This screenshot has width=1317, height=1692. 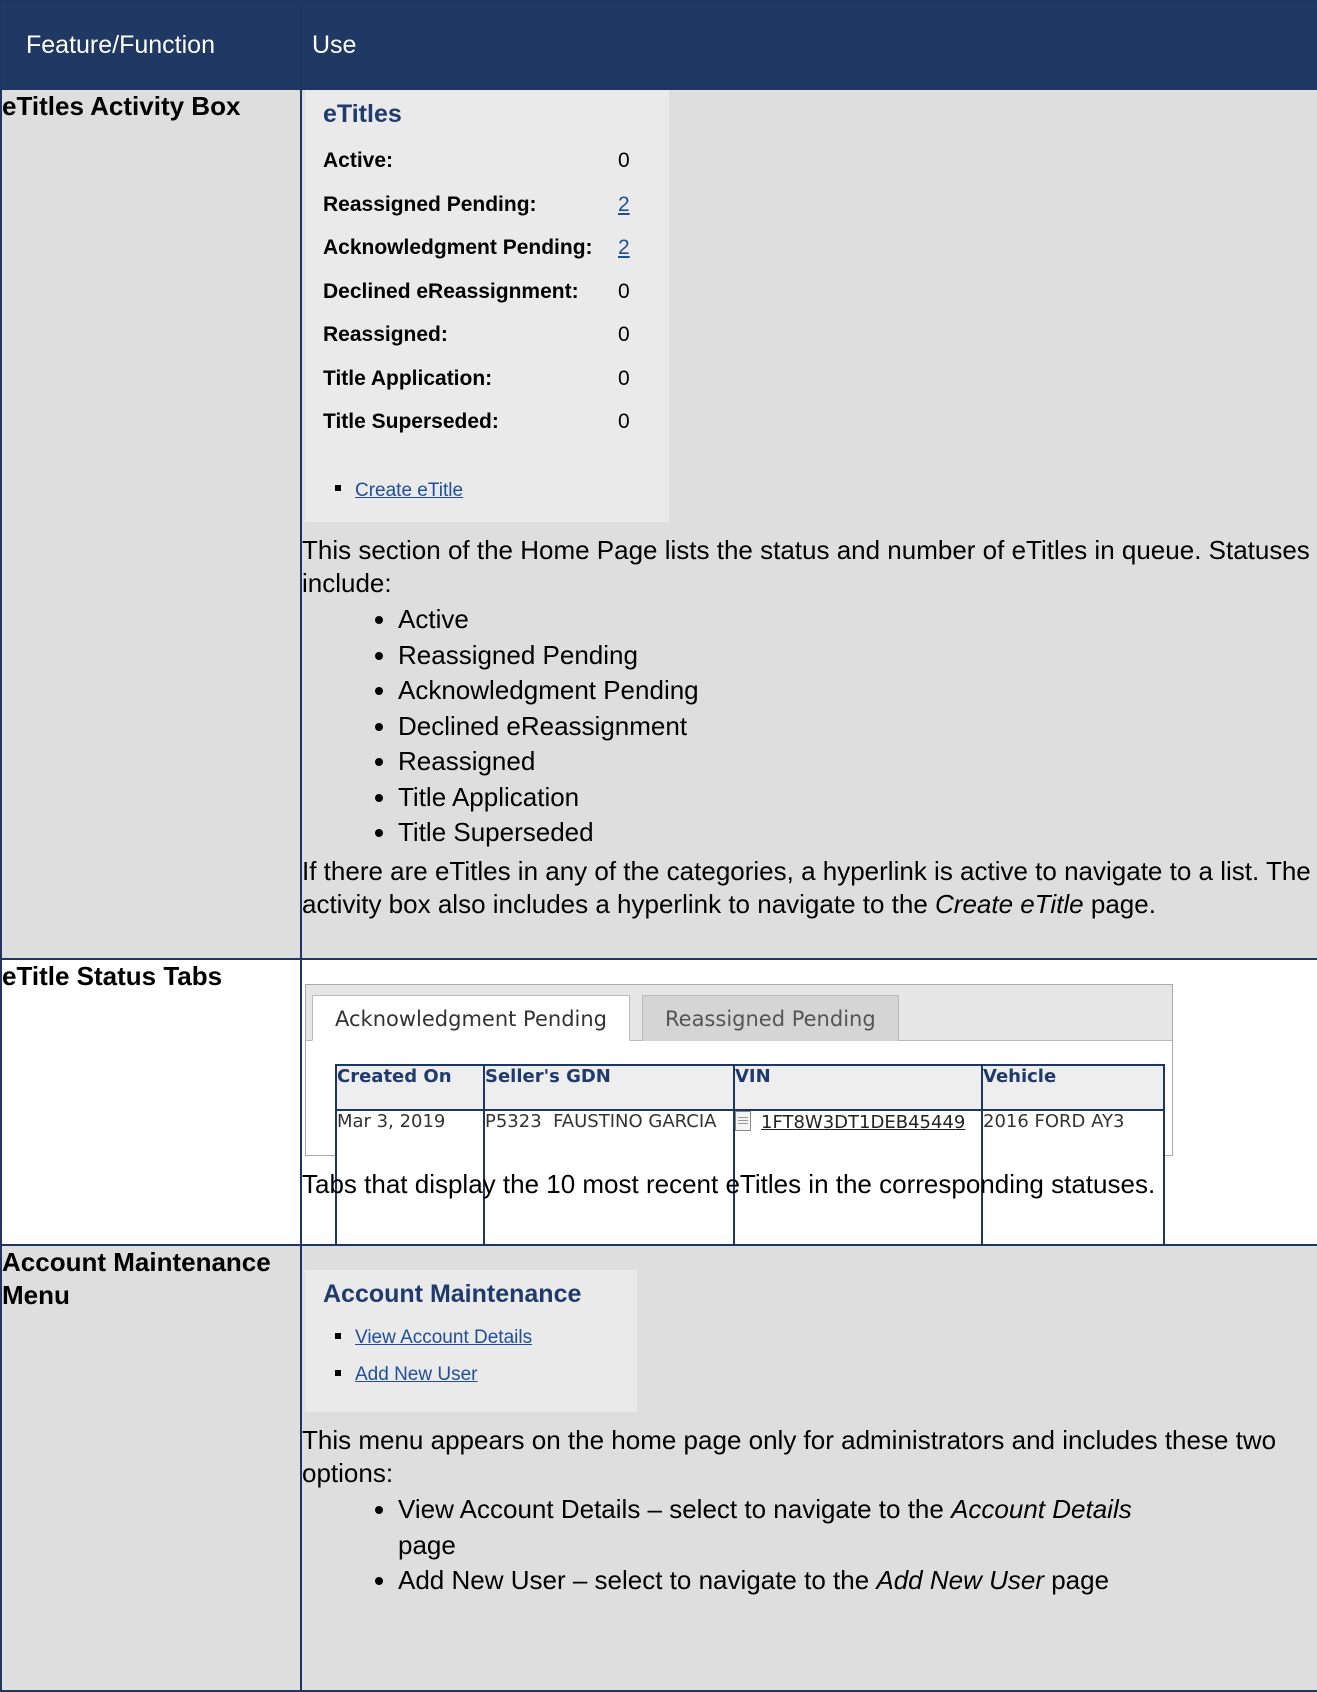 I want to click on list-item: Title Application, so click(x=857, y=798).